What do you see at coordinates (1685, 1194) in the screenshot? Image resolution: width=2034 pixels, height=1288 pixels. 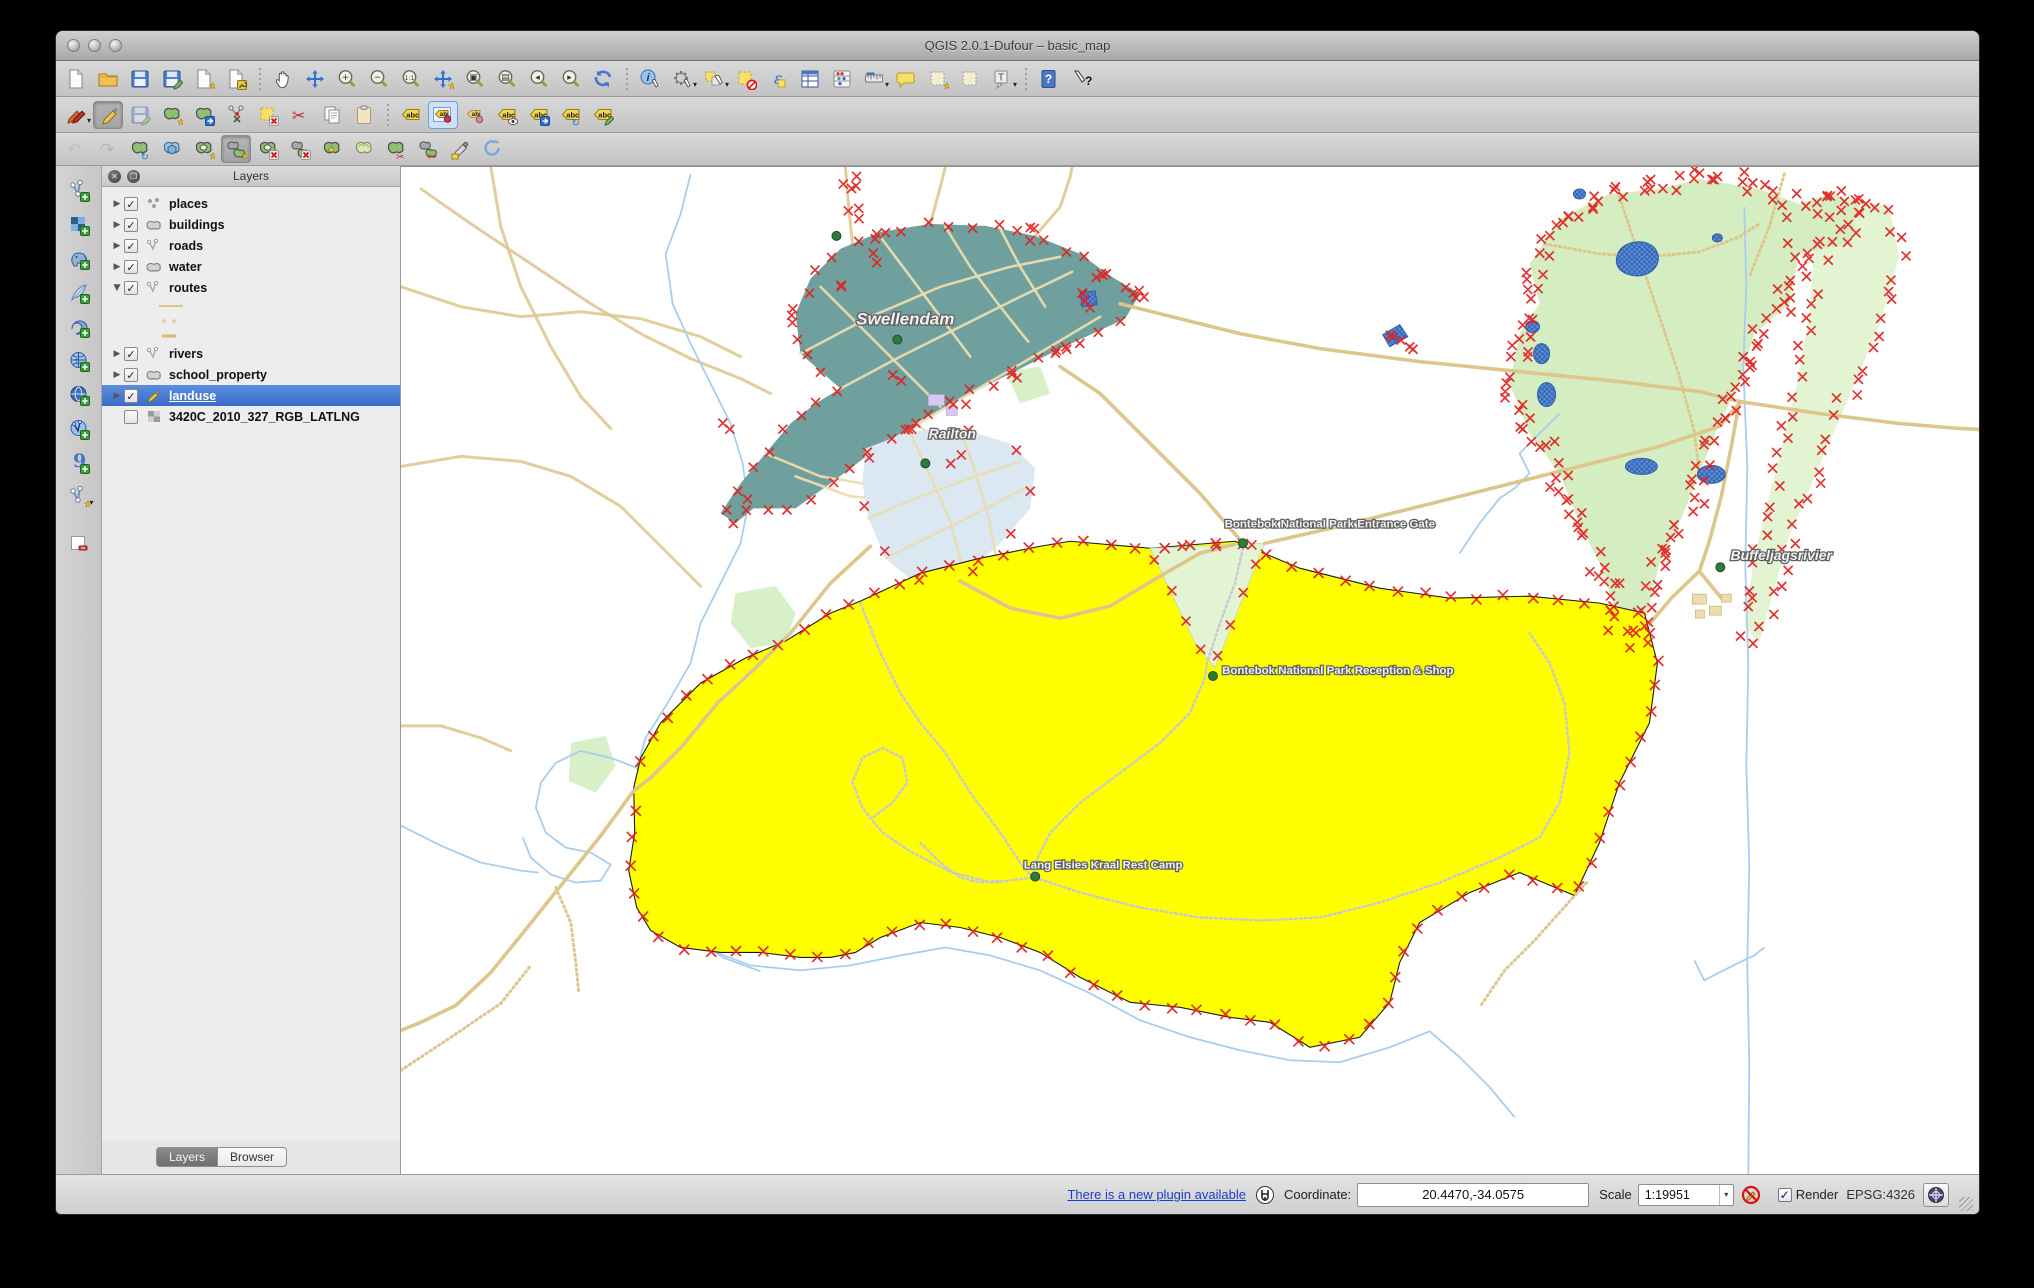 I see `scale-combobox: 1:19951 ▾` at bounding box center [1685, 1194].